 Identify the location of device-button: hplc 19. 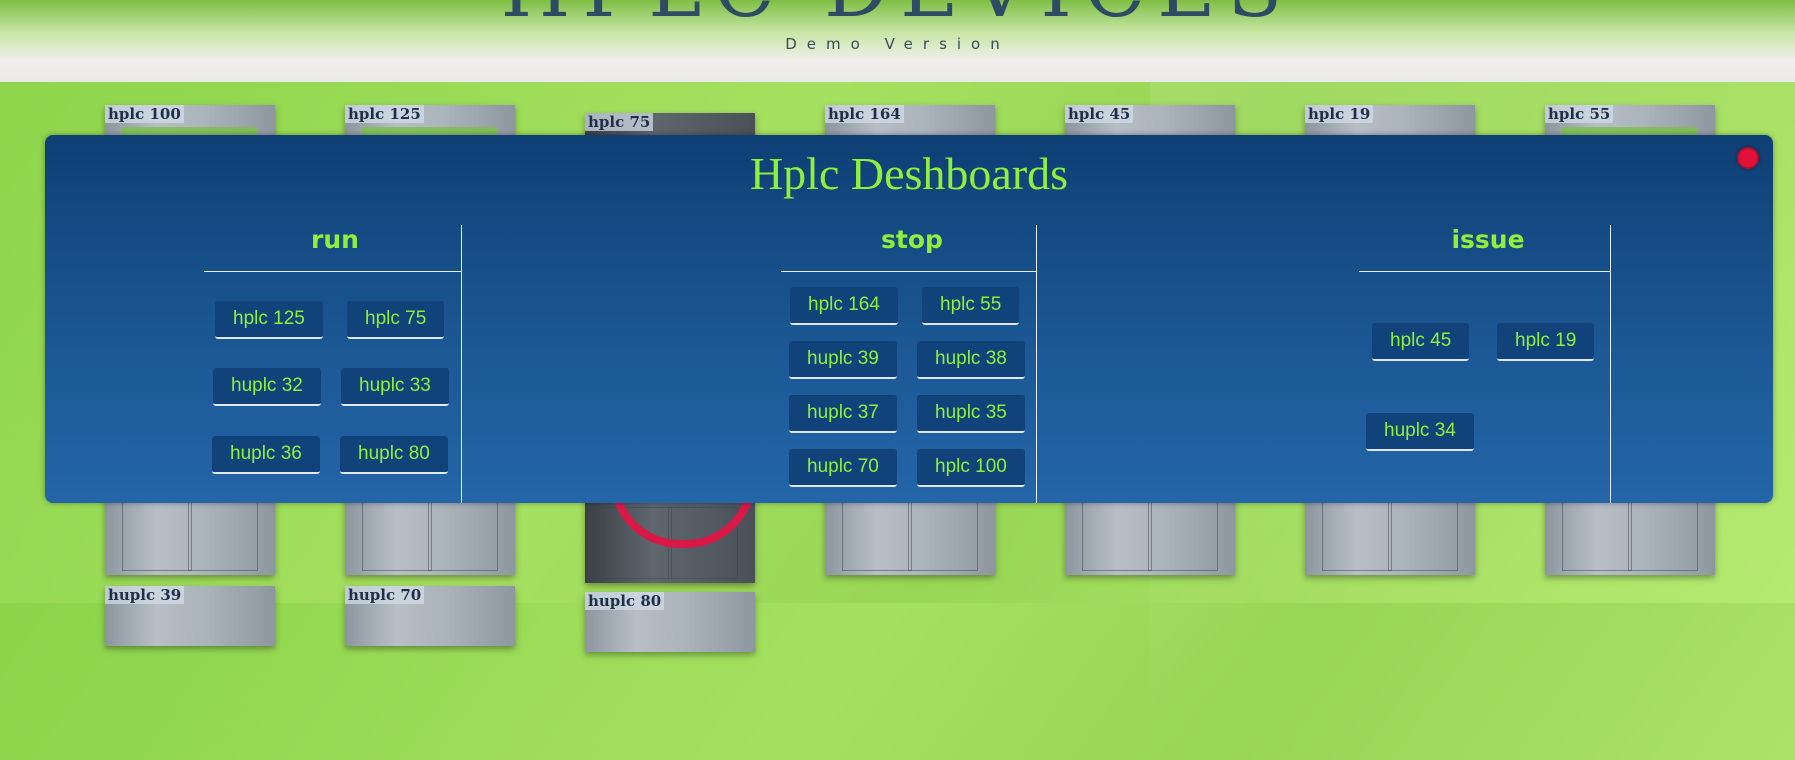
(1546, 342).